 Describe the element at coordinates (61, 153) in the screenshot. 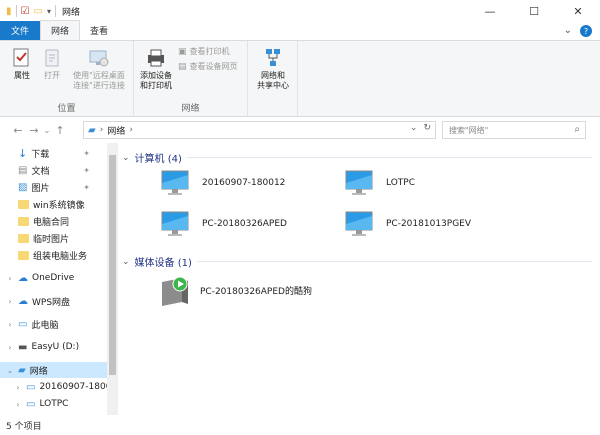

I see `nav-item-downloads: ↓ 下载 ✦` at that location.